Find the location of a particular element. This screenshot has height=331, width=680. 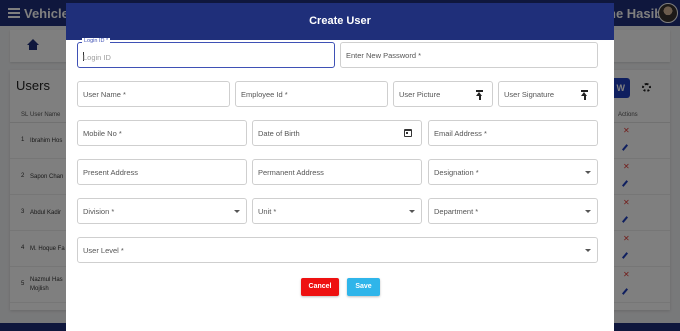

unit-select: Unit * is located at coordinates (337, 211).